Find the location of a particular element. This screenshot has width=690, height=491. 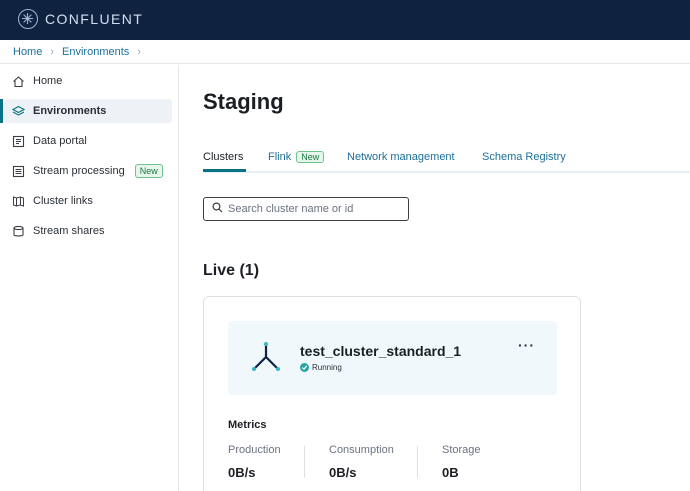

links-icon is located at coordinates (18, 201).